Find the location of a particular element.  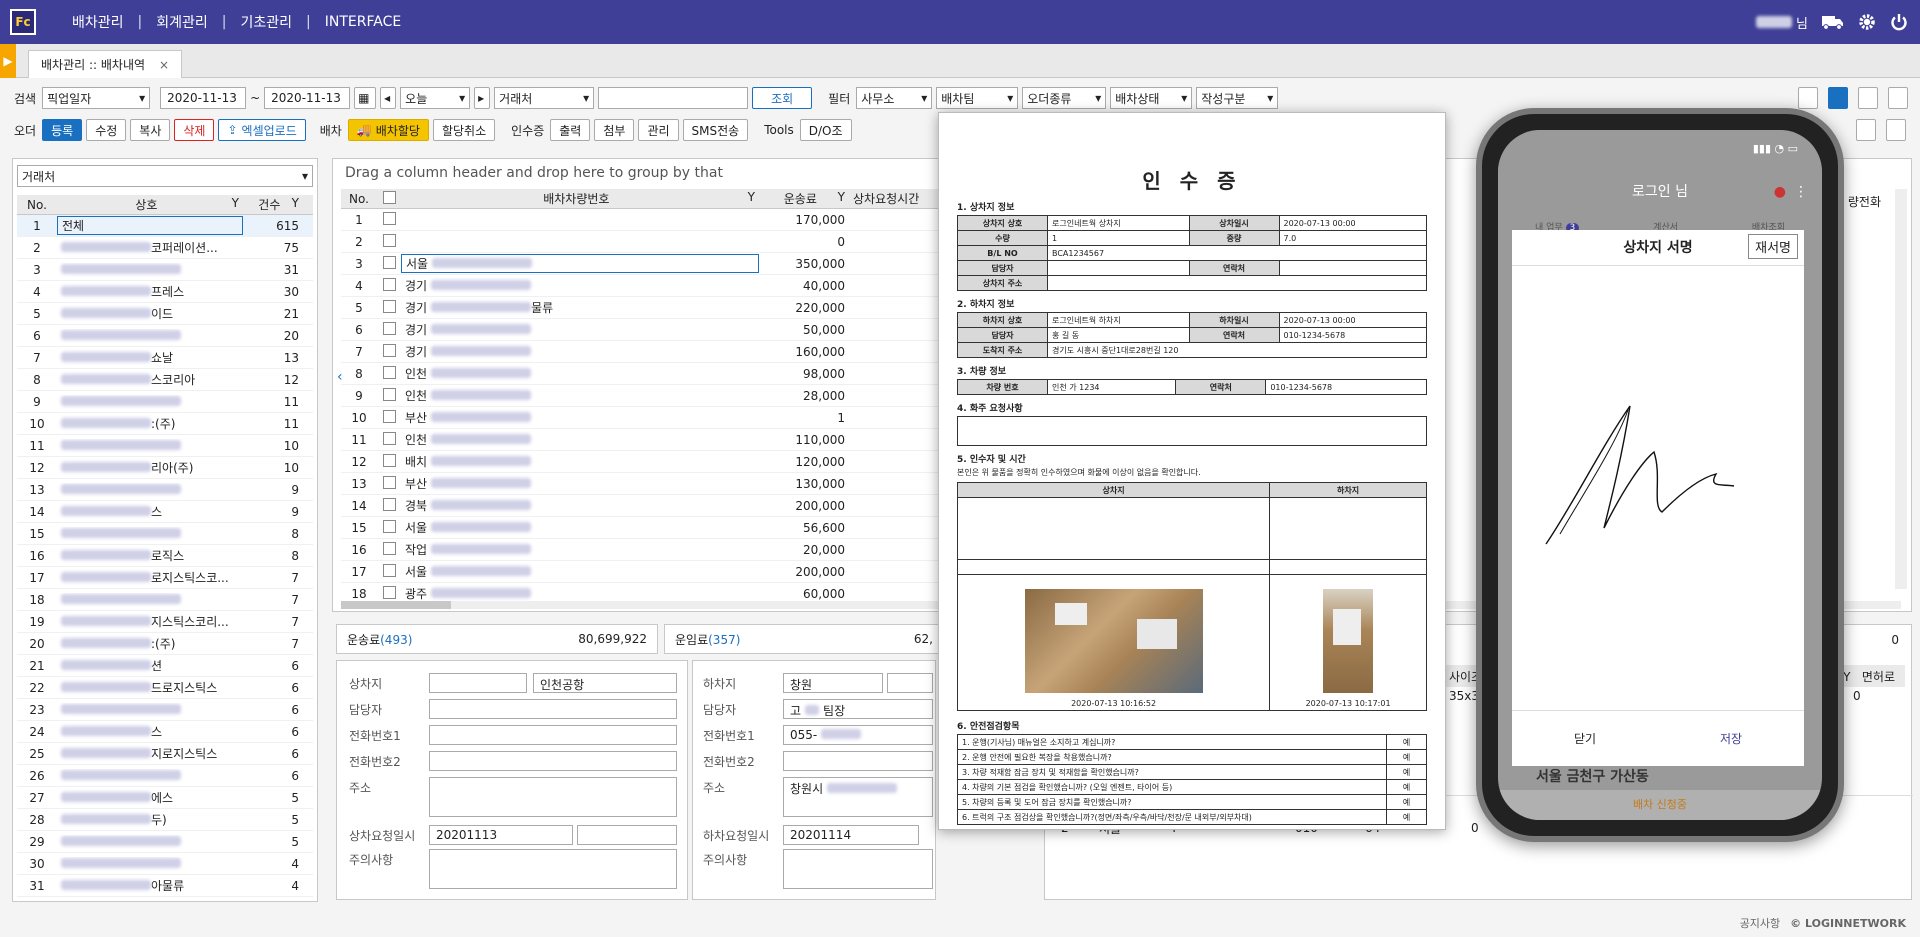

table-row: 25 지로지스틱스 6 is located at coordinates (165, 754).